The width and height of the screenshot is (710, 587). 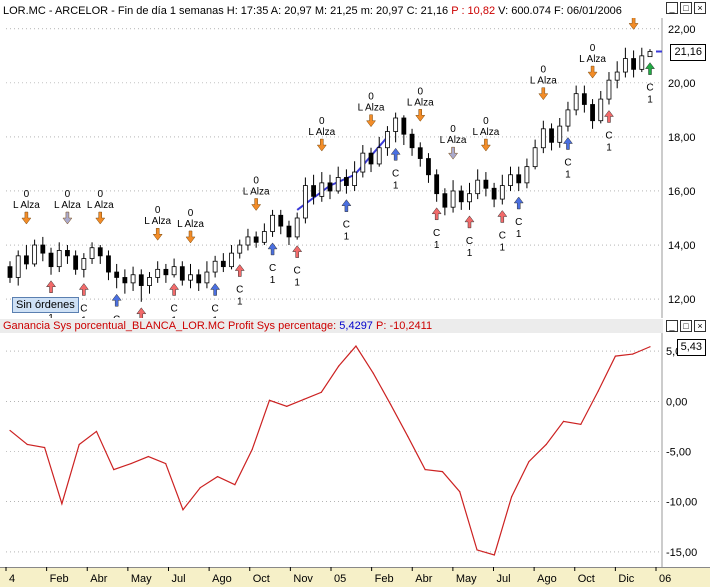 I want to click on indicator-last-value: 5,43, so click(x=691, y=347).